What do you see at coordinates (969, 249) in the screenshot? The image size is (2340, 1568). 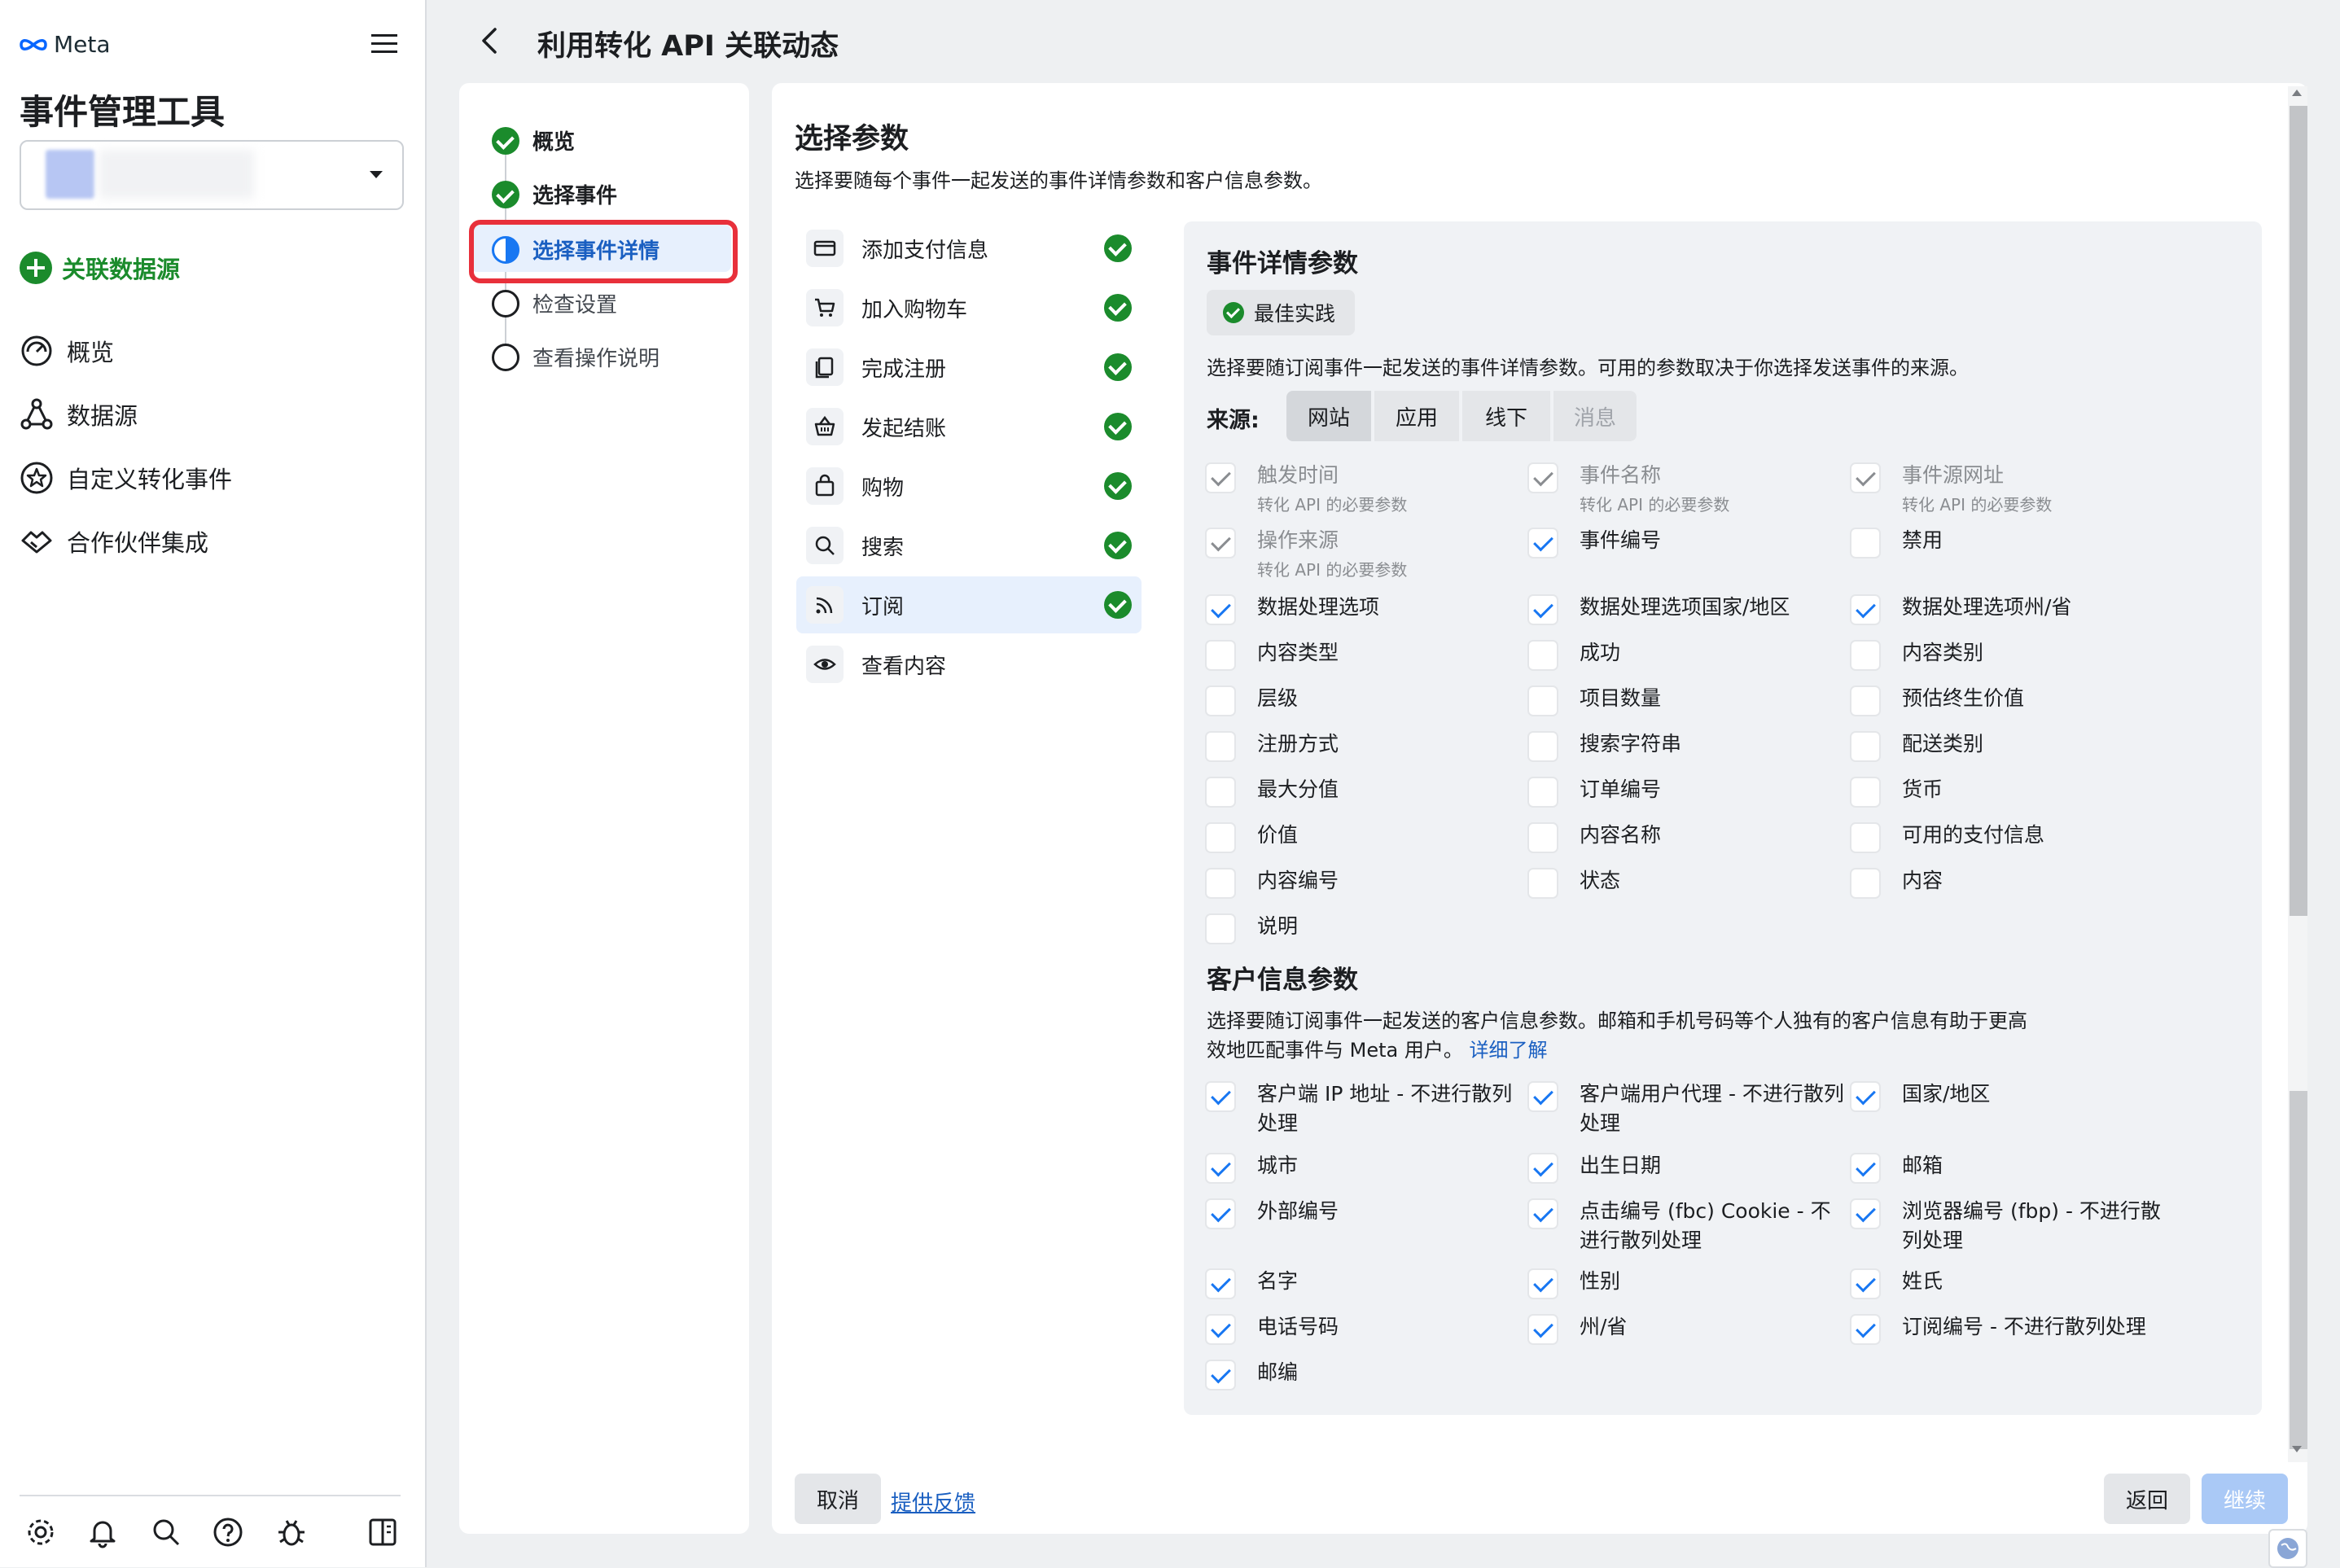 I see `event-item-add-payment-info: 添加支付信息` at bounding box center [969, 249].